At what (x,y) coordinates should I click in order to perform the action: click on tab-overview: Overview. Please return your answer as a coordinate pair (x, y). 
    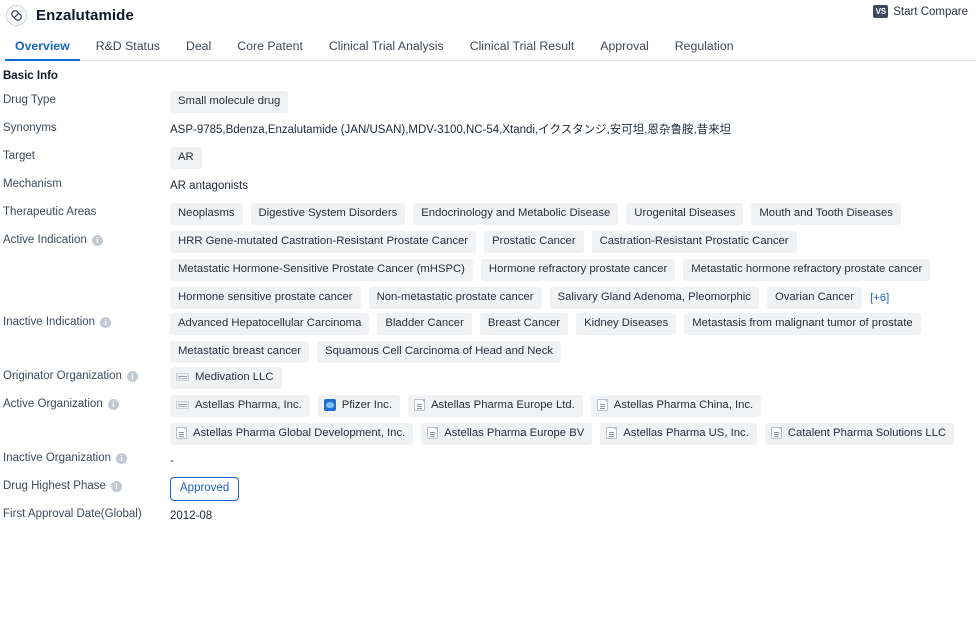
    Looking at the image, I should click on (42, 50).